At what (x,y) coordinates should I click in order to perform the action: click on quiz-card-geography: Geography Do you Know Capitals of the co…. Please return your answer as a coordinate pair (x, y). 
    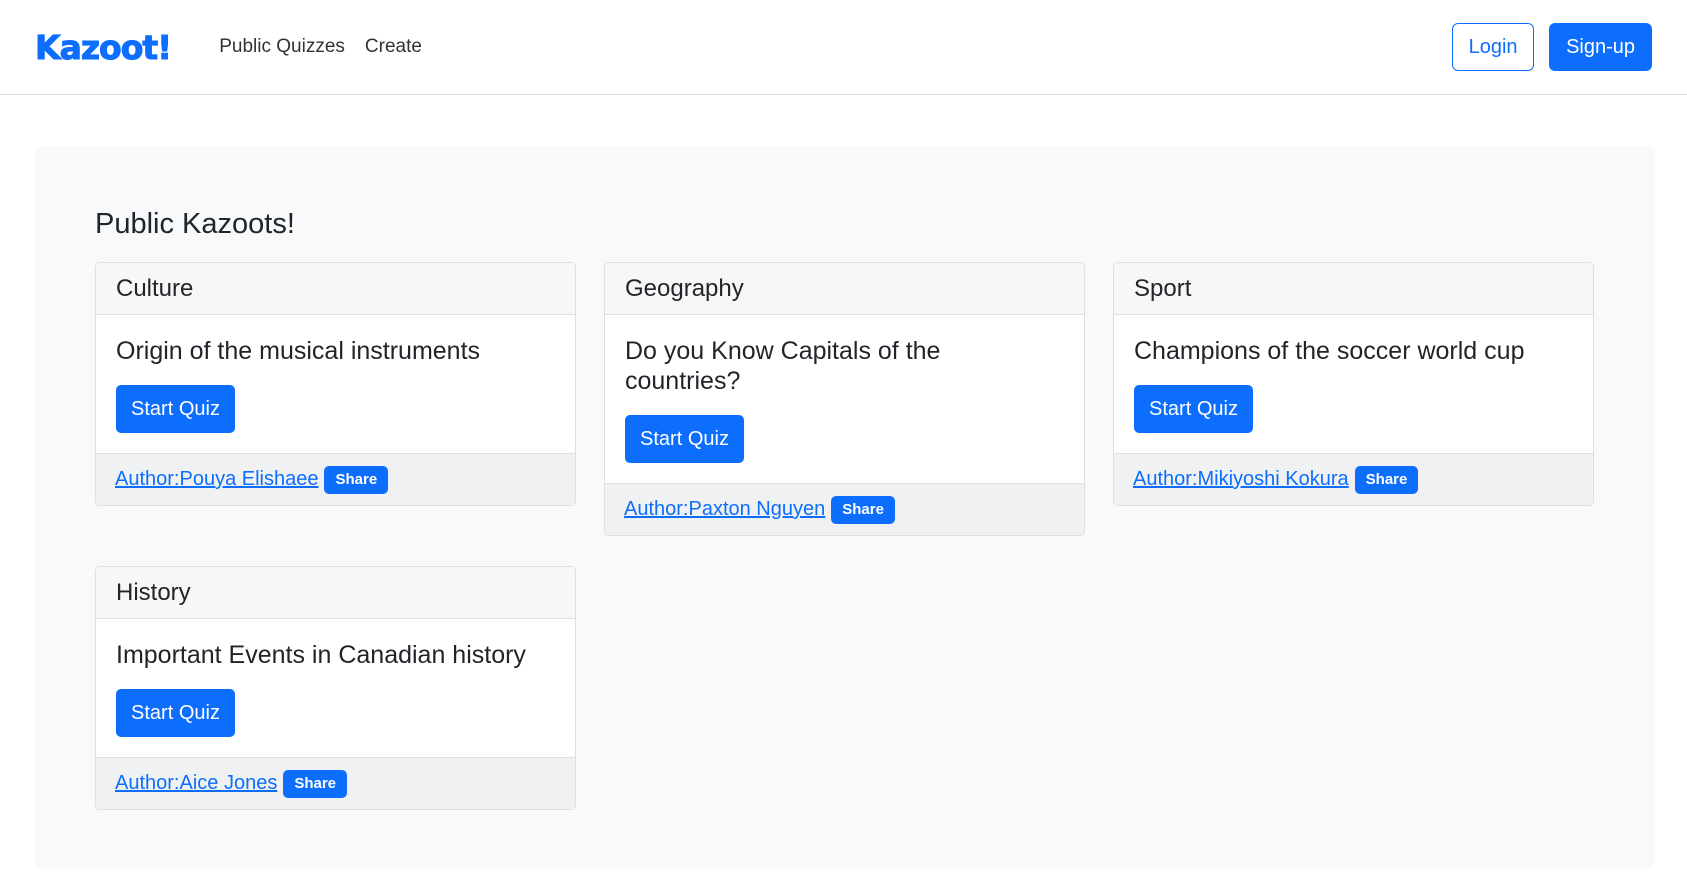
    Looking at the image, I should click on (844, 399).